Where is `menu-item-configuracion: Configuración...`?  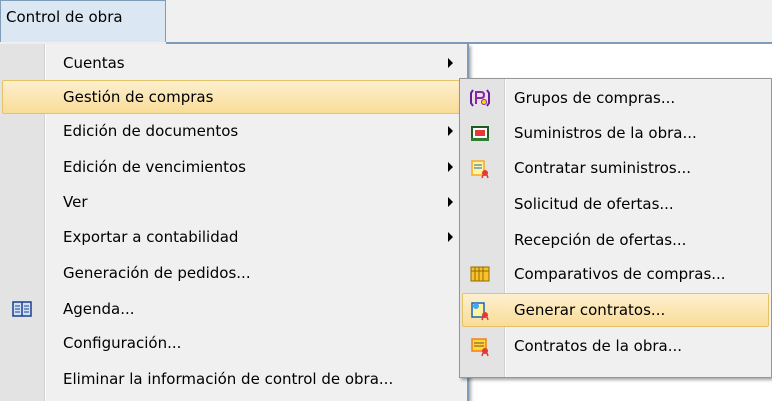
menu-item-configuracion: Configuración... is located at coordinates (233, 343).